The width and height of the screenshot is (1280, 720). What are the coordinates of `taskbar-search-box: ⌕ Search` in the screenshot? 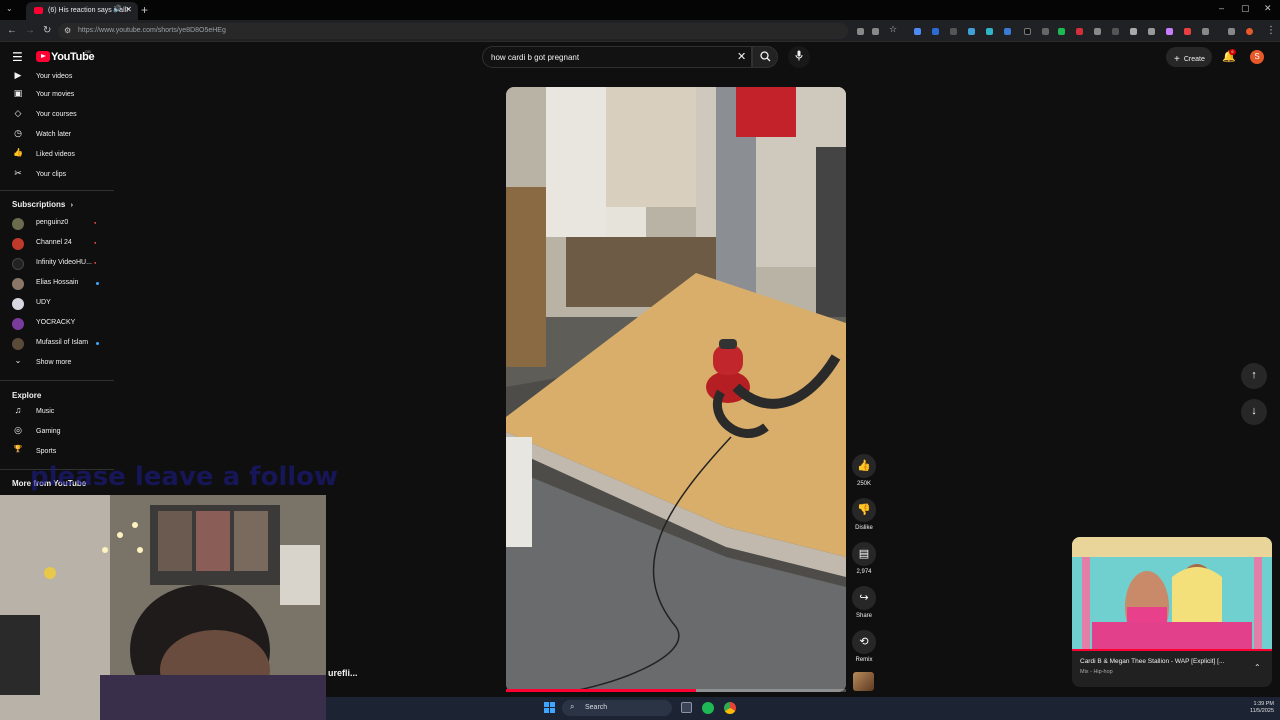 It's located at (617, 708).